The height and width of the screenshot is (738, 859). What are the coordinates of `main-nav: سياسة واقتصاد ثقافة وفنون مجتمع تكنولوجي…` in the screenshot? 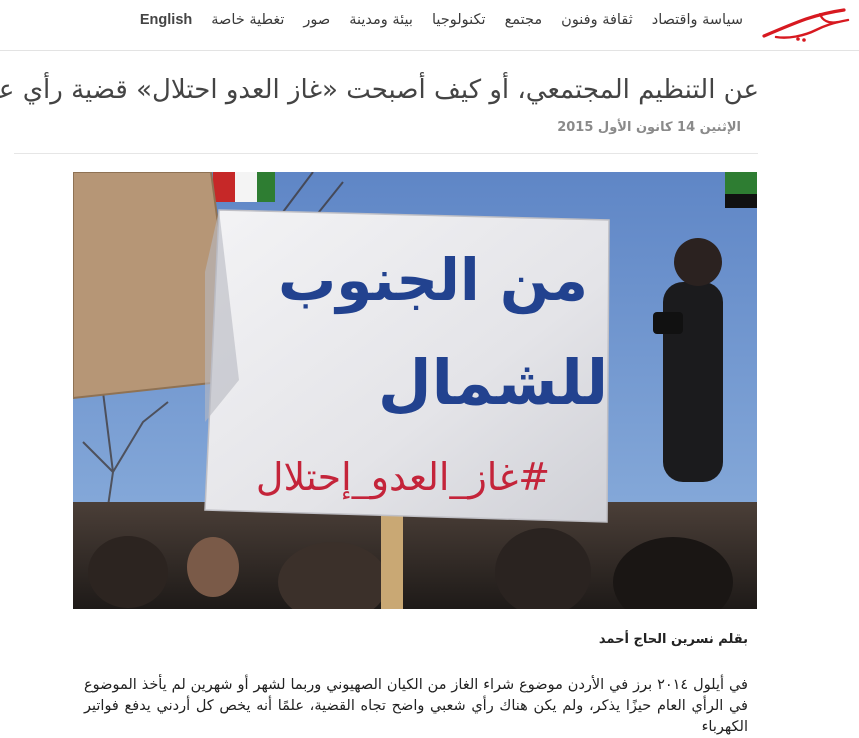 It's located at (441, 23).